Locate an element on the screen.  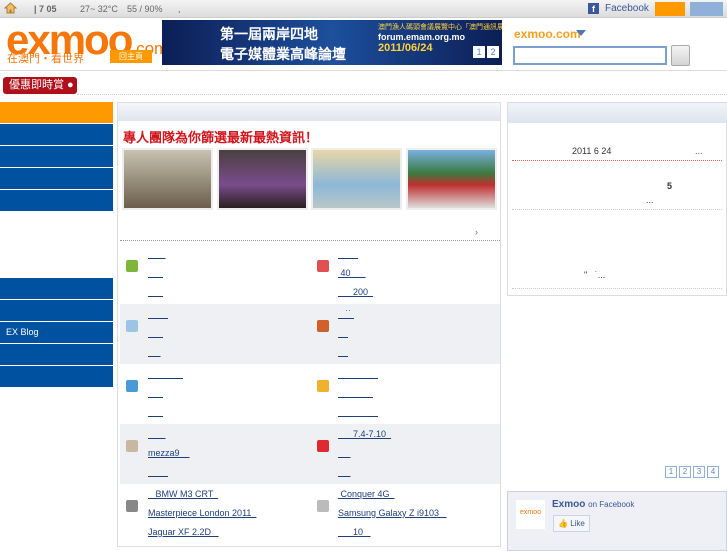
facebook-link: Facebook is located at coordinates (627, 8).